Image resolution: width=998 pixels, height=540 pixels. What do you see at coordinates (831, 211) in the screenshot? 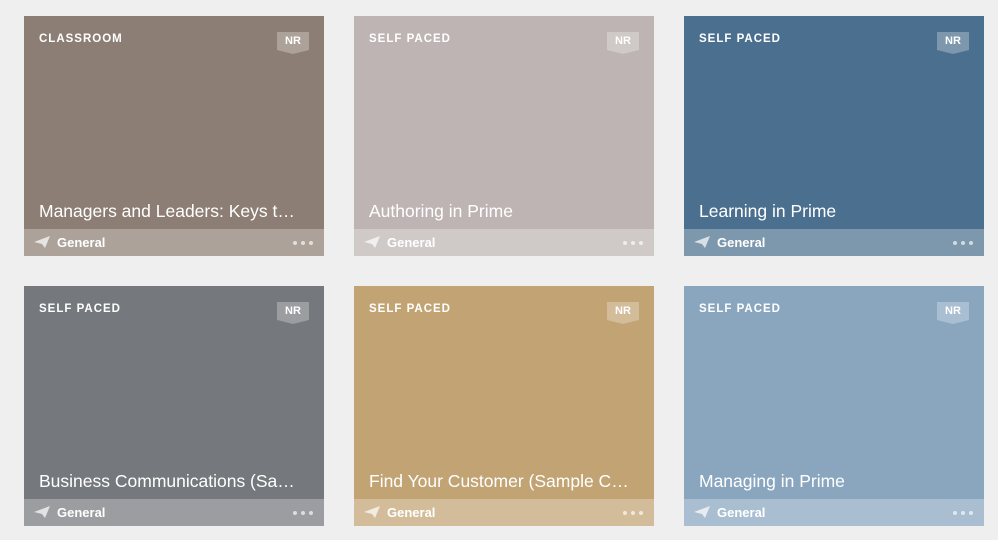
I see `card-title: Learning in Prime` at bounding box center [831, 211].